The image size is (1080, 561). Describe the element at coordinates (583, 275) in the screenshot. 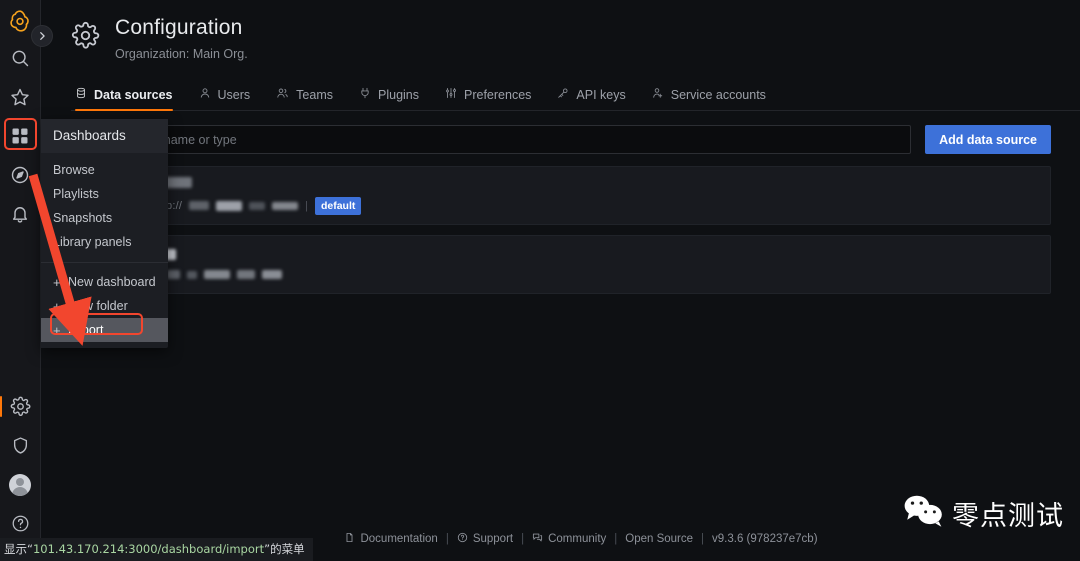

I see `datasource-meta: |` at that location.